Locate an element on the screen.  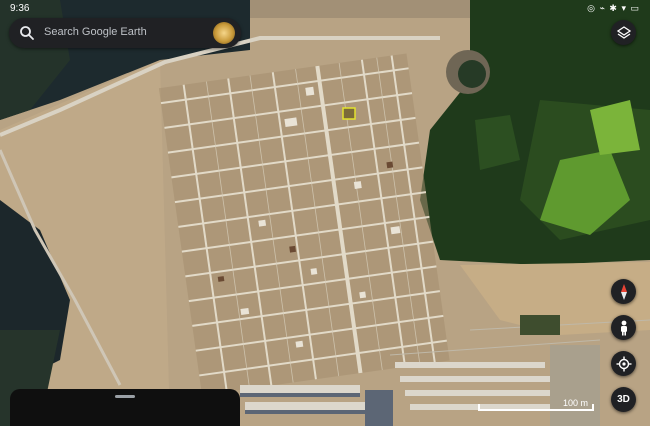
layers-button is located at coordinates (623, 32).